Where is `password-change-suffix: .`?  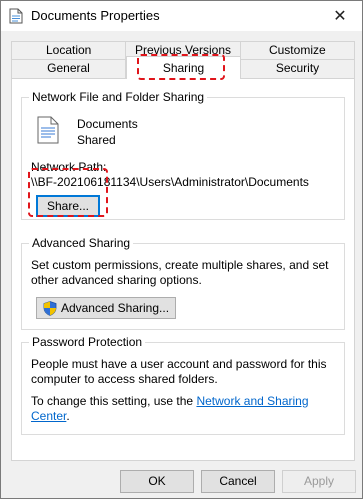
password-change-suffix: . is located at coordinates (68, 416).